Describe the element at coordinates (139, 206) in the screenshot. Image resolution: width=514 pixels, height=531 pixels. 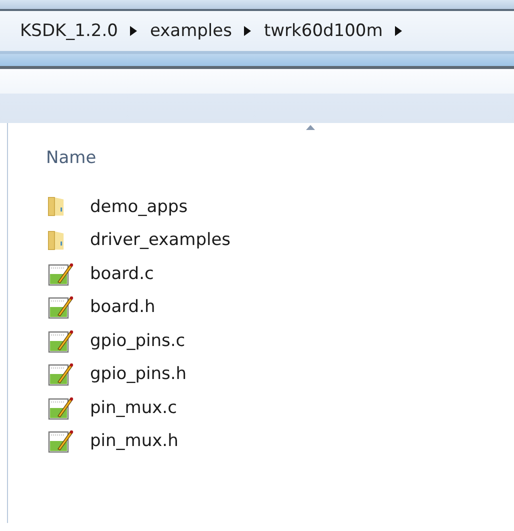
I see `file-item: demo_apps` at that location.